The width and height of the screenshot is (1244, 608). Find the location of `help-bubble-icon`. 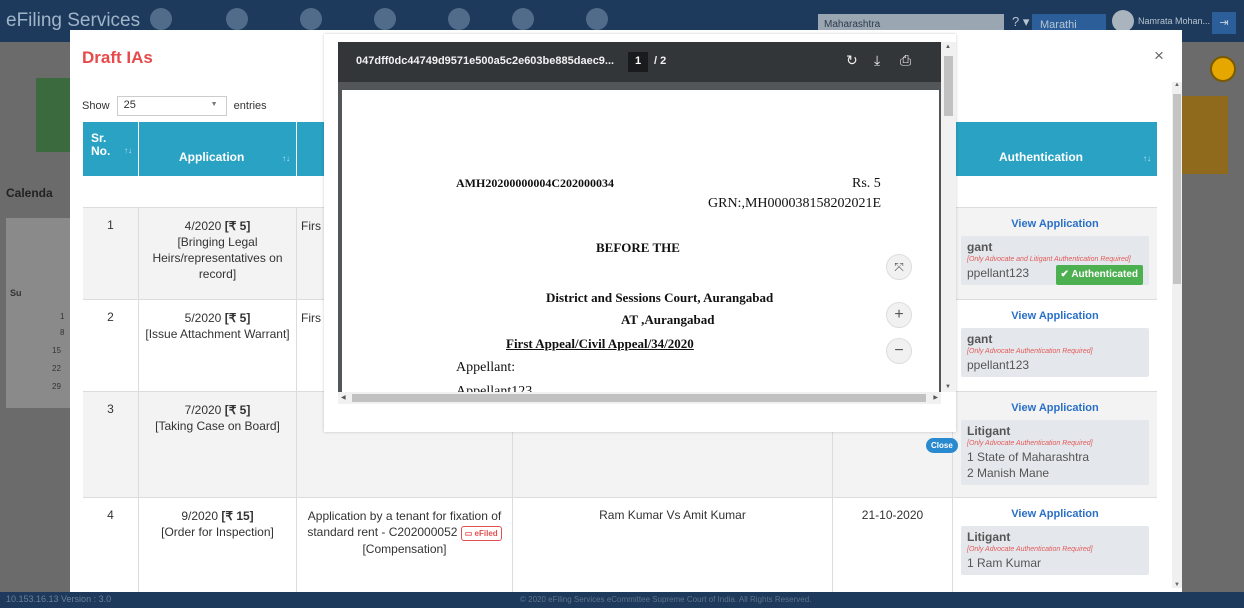

help-bubble-icon is located at coordinates (1223, 69).